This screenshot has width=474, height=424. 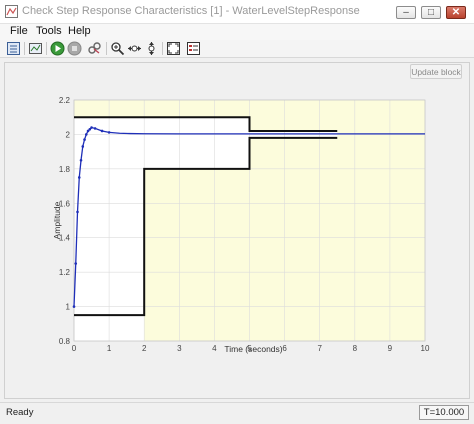 What do you see at coordinates (425, 348) in the screenshot?
I see `x-tick-label: 10` at bounding box center [425, 348].